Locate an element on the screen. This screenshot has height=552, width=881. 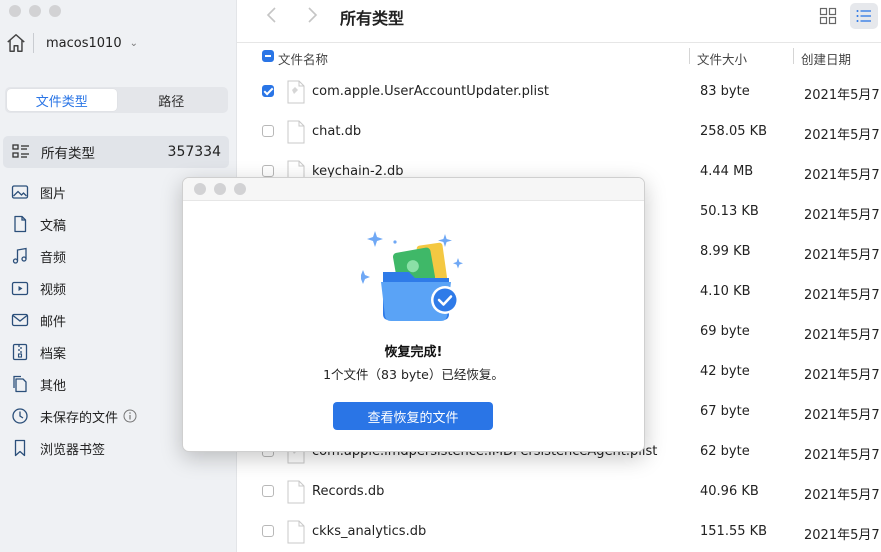
file-size: 4.10 KB is located at coordinates (725, 291).